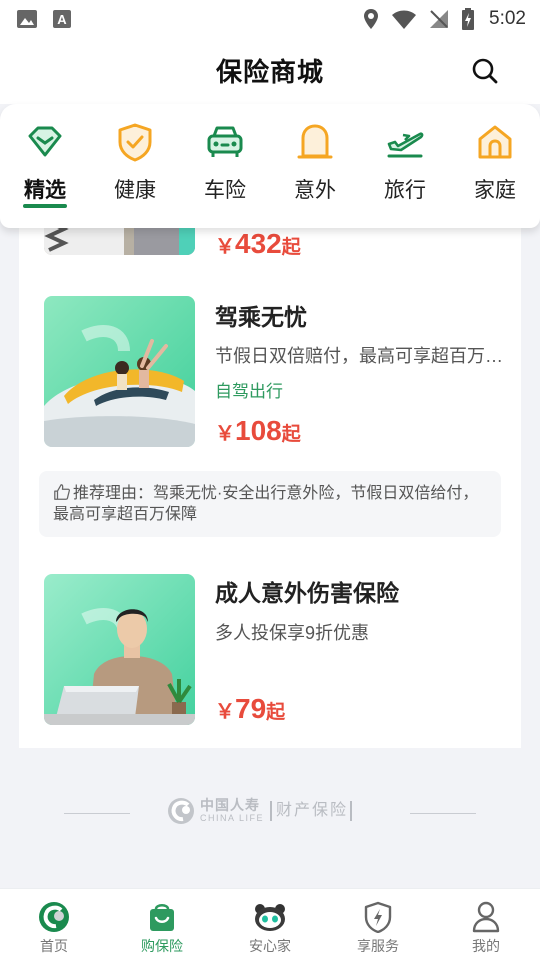  Describe the element at coordinates (270, 946) in the screenshot. I see `nav-label: 安心家` at that location.